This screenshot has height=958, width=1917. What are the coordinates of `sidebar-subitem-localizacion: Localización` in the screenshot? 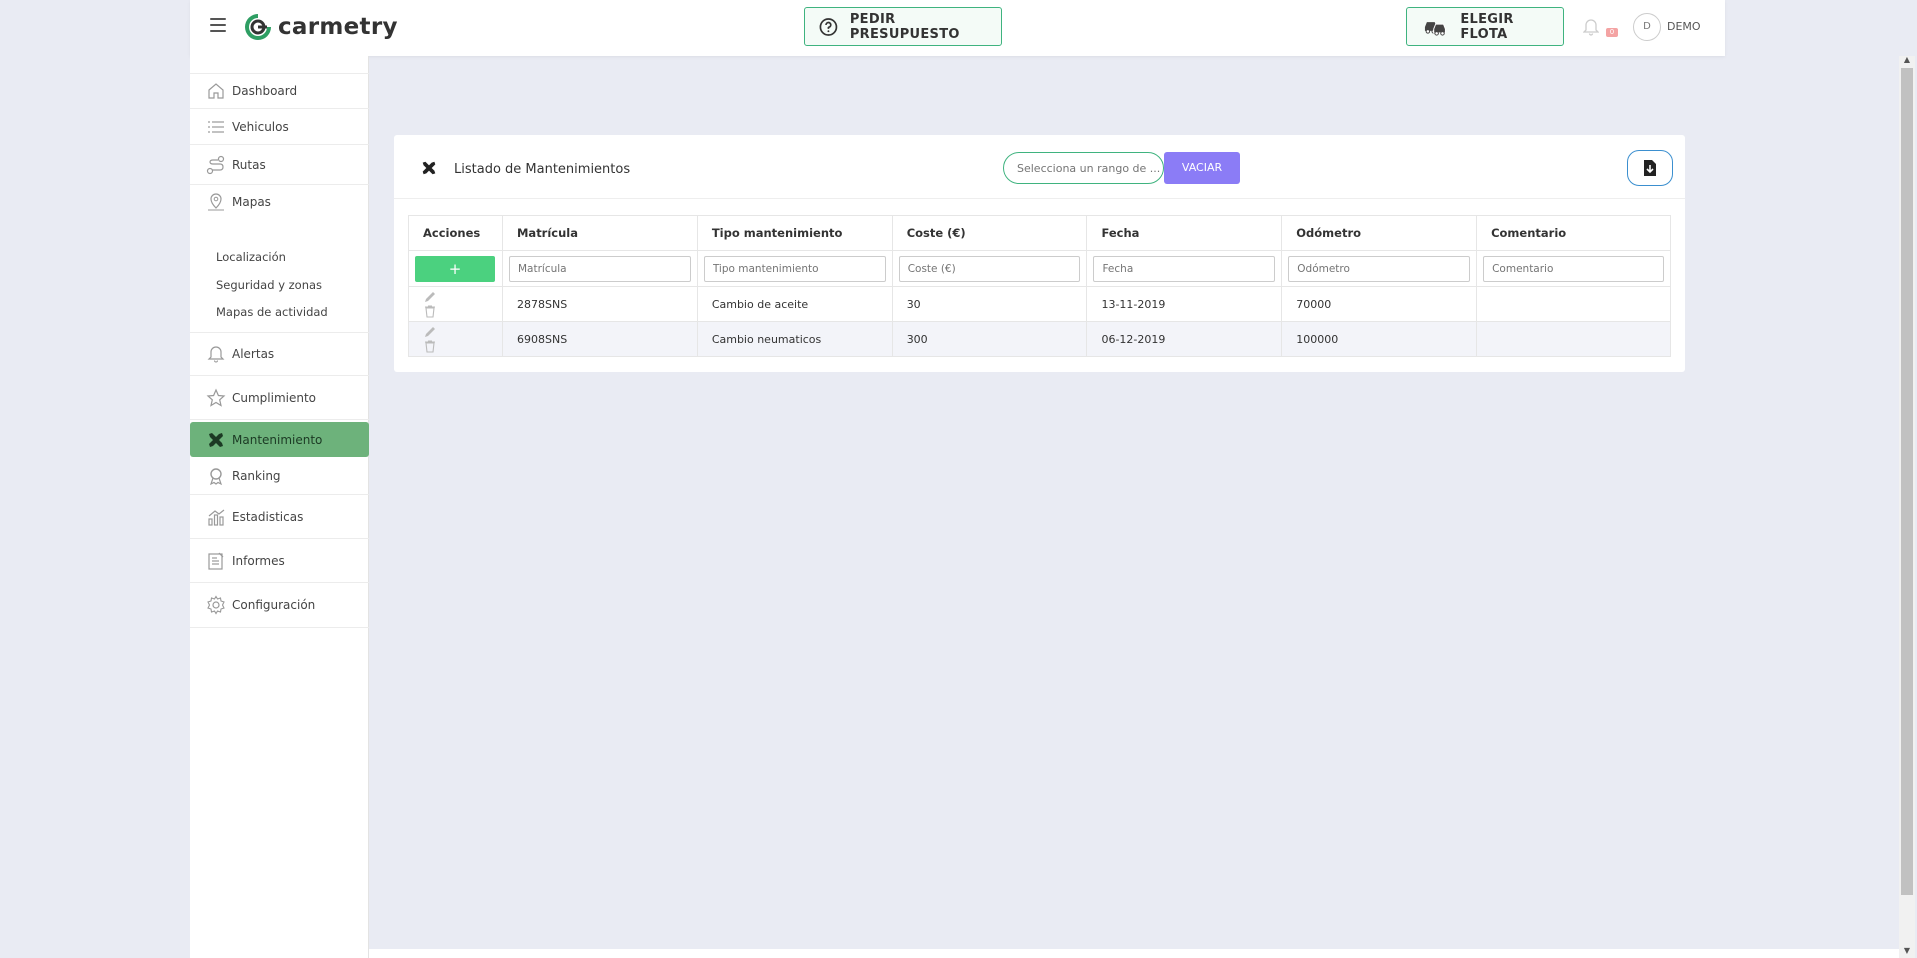 It's located at (251, 257).